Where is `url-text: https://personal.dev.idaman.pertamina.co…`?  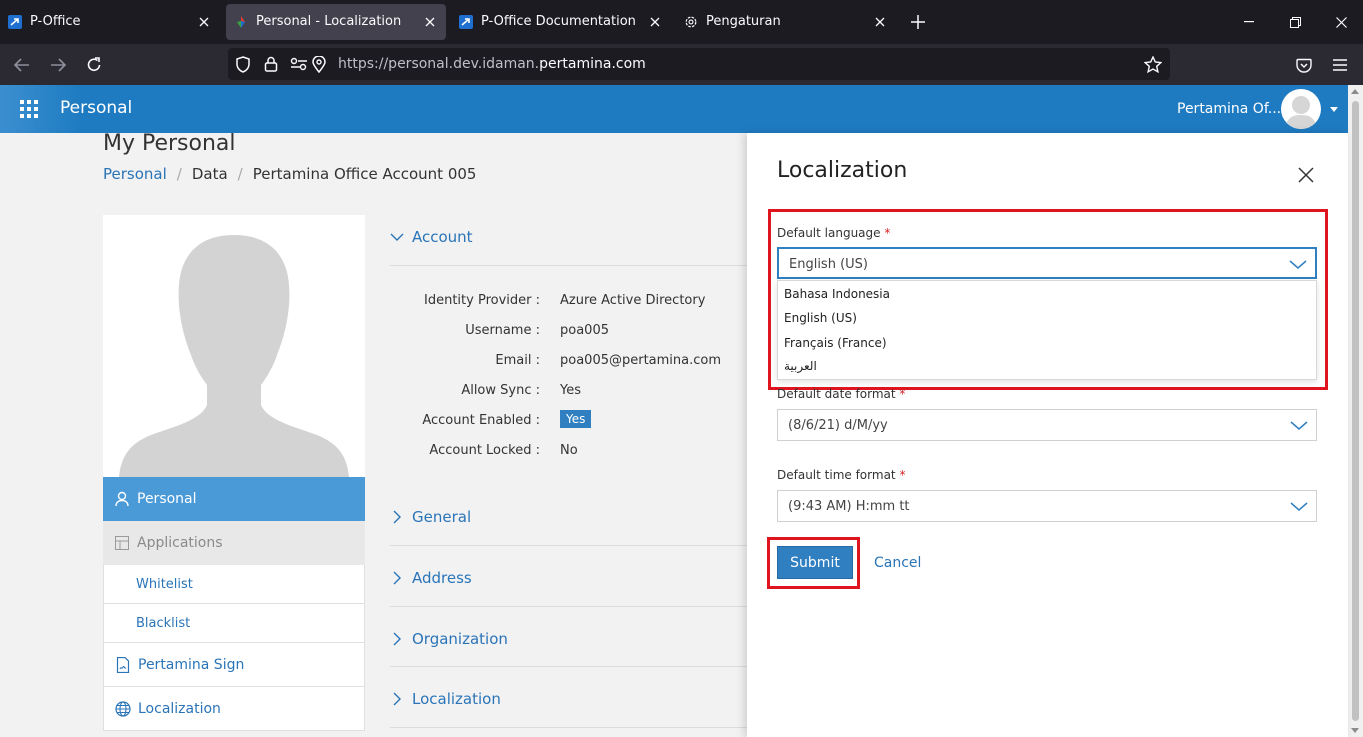
url-text: https://personal.dev.idaman.pertamina.co… is located at coordinates (492, 64).